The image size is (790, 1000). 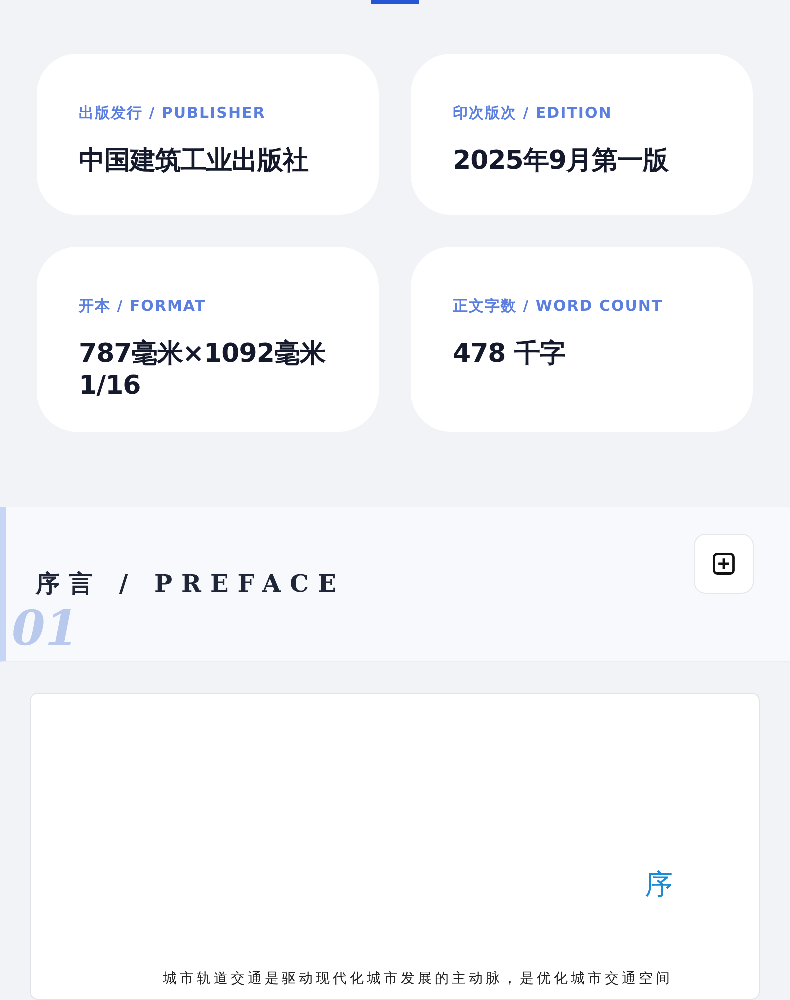 I want to click on expand-button, so click(x=724, y=564).